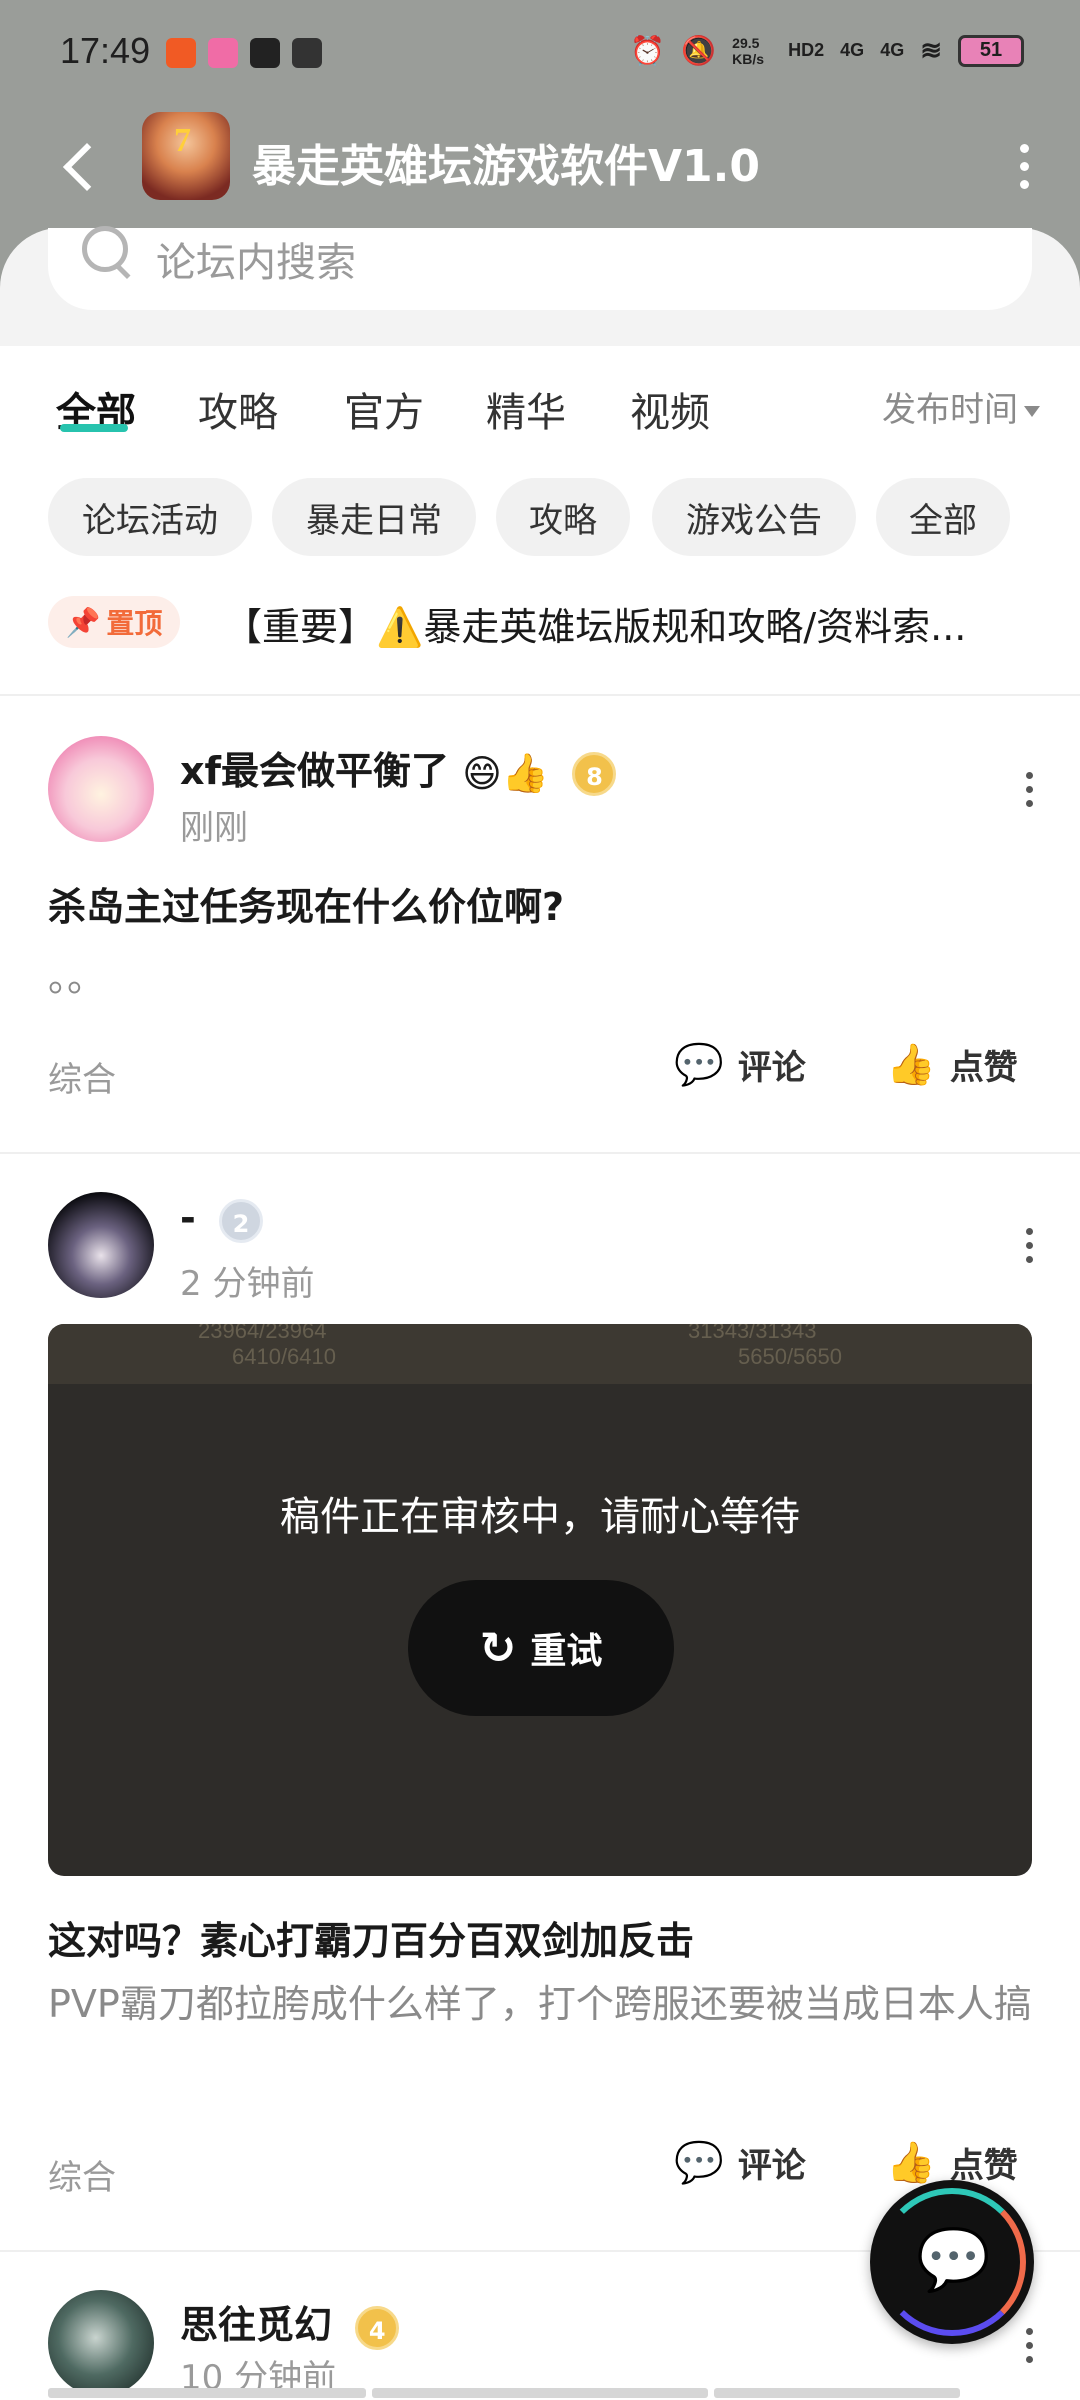 The height and width of the screenshot is (2400, 1080). What do you see at coordinates (1032, 411) in the screenshot?
I see `caret-down-icon` at bounding box center [1032, 411].